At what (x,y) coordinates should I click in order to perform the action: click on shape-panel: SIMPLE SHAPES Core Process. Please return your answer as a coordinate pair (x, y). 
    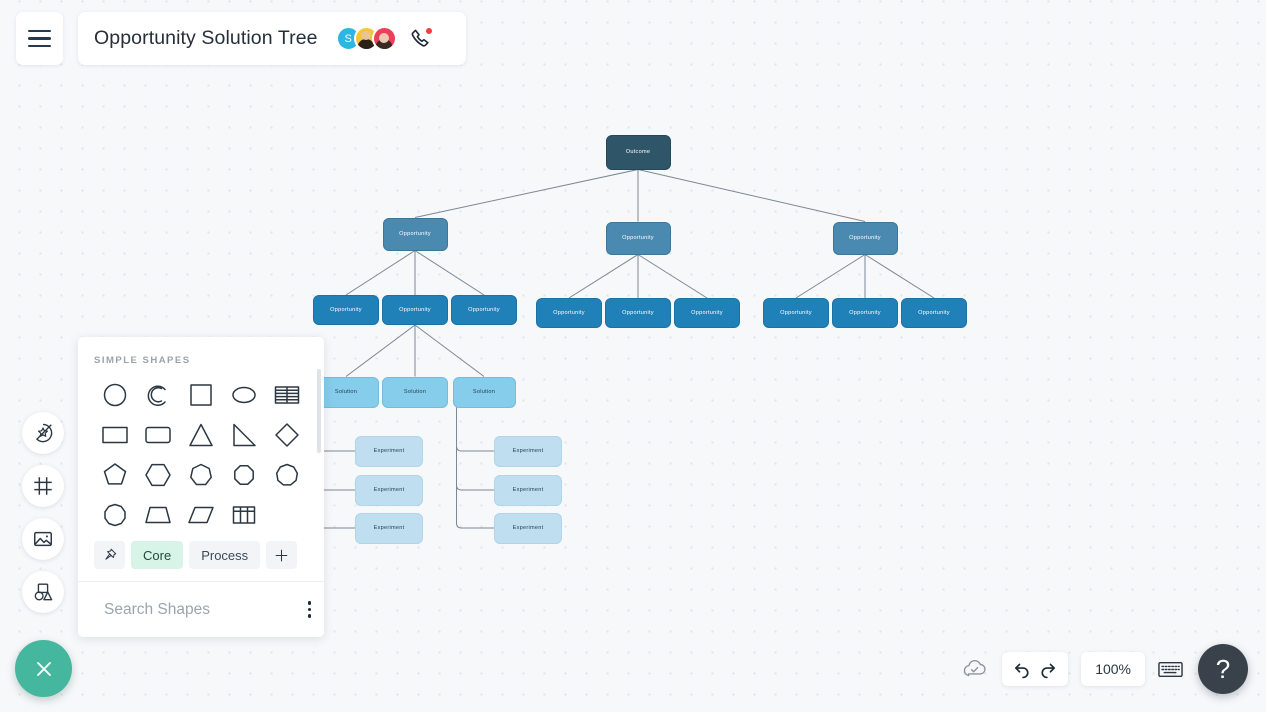
    Looking at the image, I should click on (201, 487).